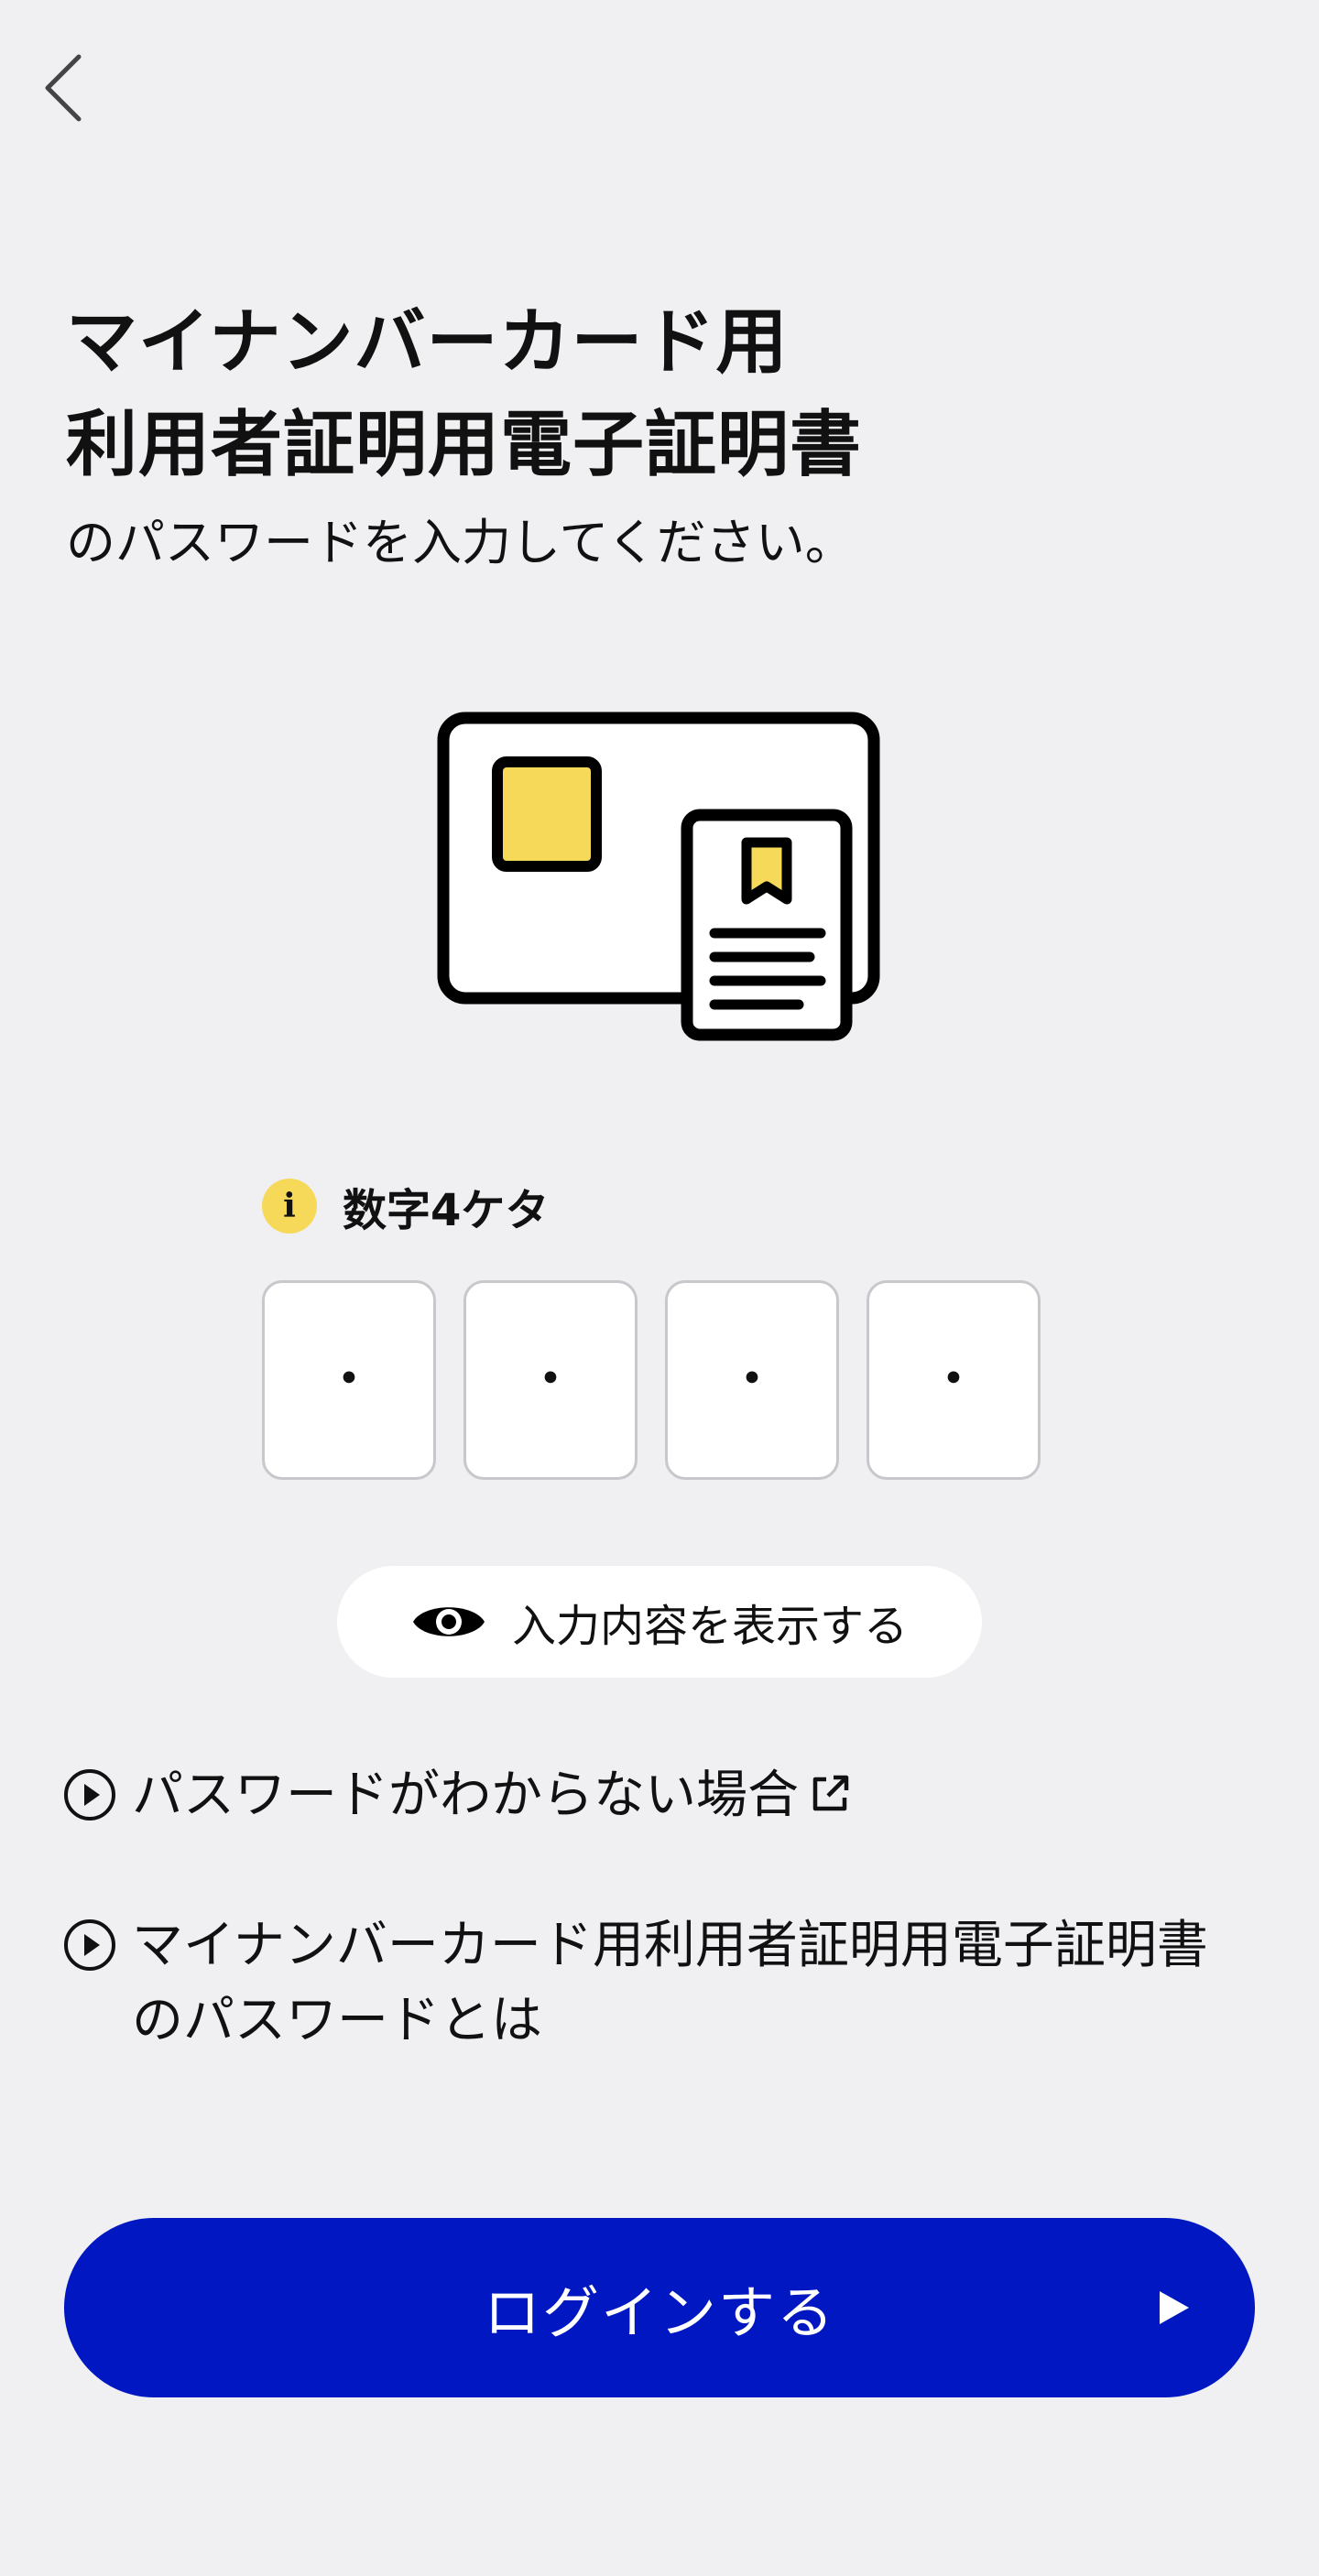 This screenshot has width=1319, height=2576. Describe the element at coordinates (550, 1380) in the screenshot. I see `pin-digit-2: ・` at that location.